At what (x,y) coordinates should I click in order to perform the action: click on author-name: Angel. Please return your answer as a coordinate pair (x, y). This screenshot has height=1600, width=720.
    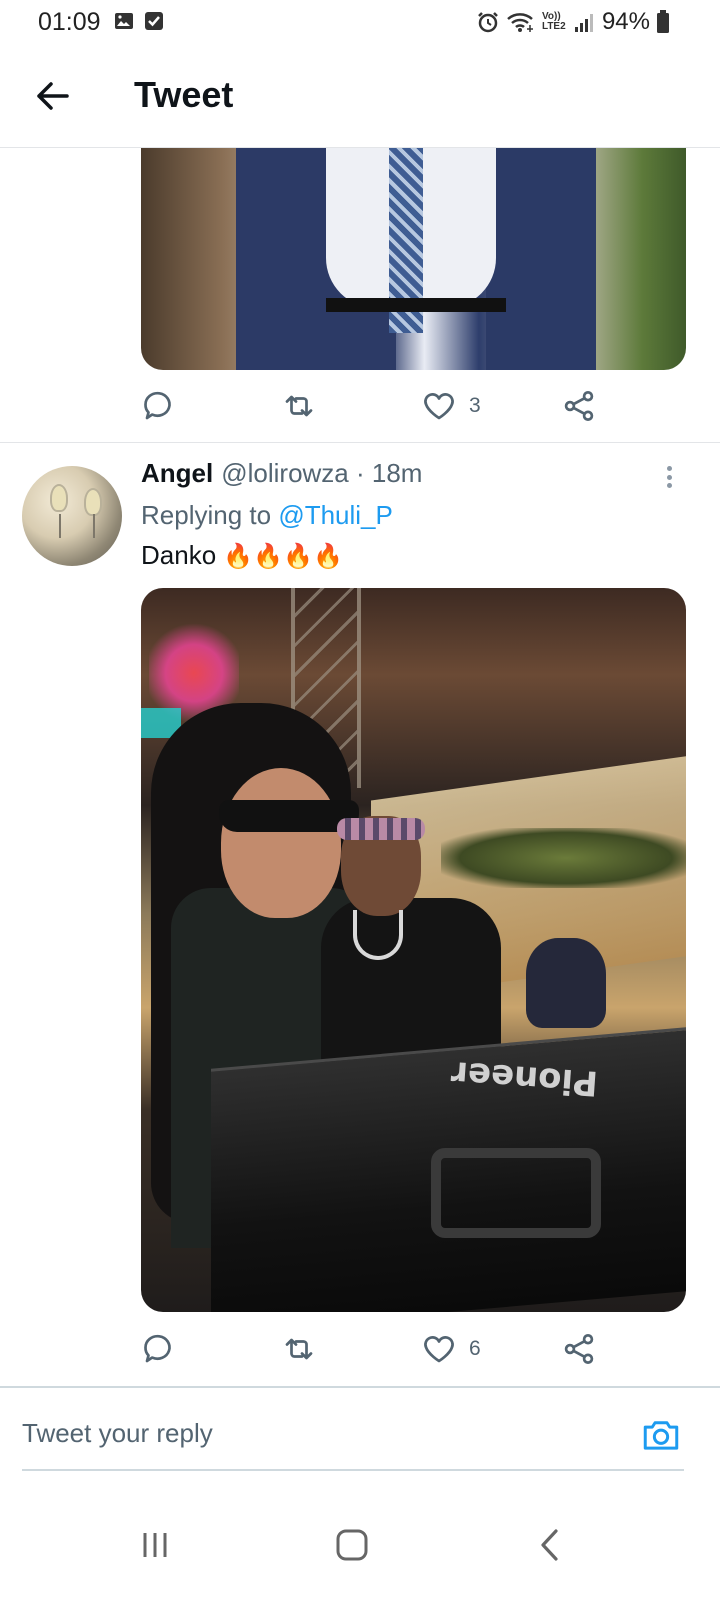
    Looking at the image, I should click on (177, 473).